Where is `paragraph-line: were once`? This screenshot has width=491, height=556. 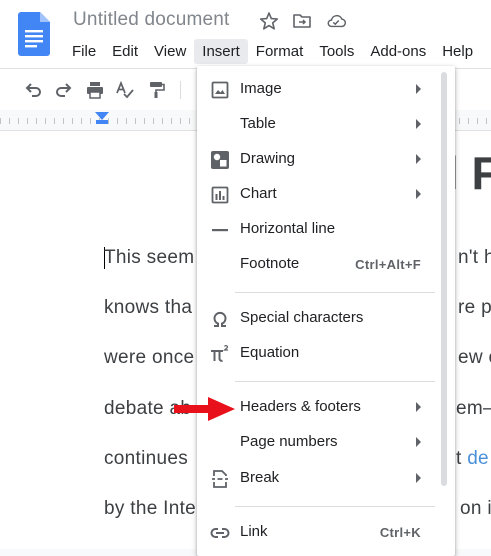
paragraph-line: were once is located at coordinates (149, 357).